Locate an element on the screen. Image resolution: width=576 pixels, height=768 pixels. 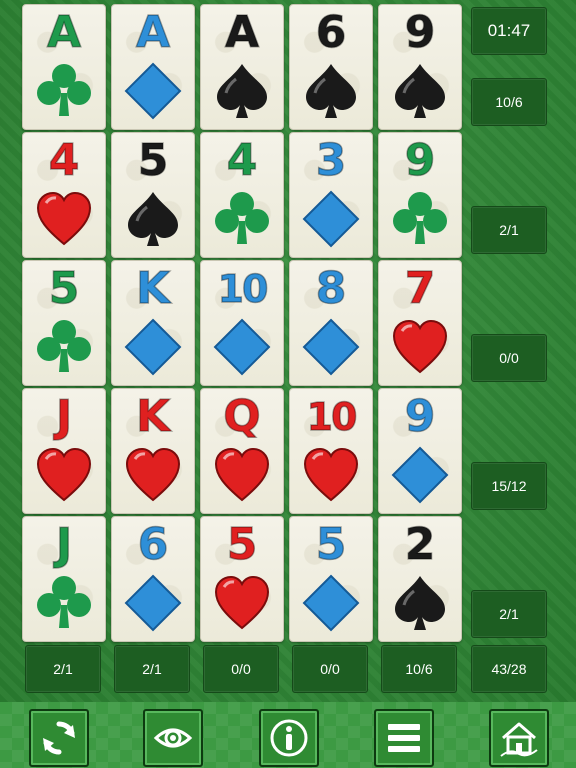
row-score-3: 0/0 is located at coordinates (509, 358).